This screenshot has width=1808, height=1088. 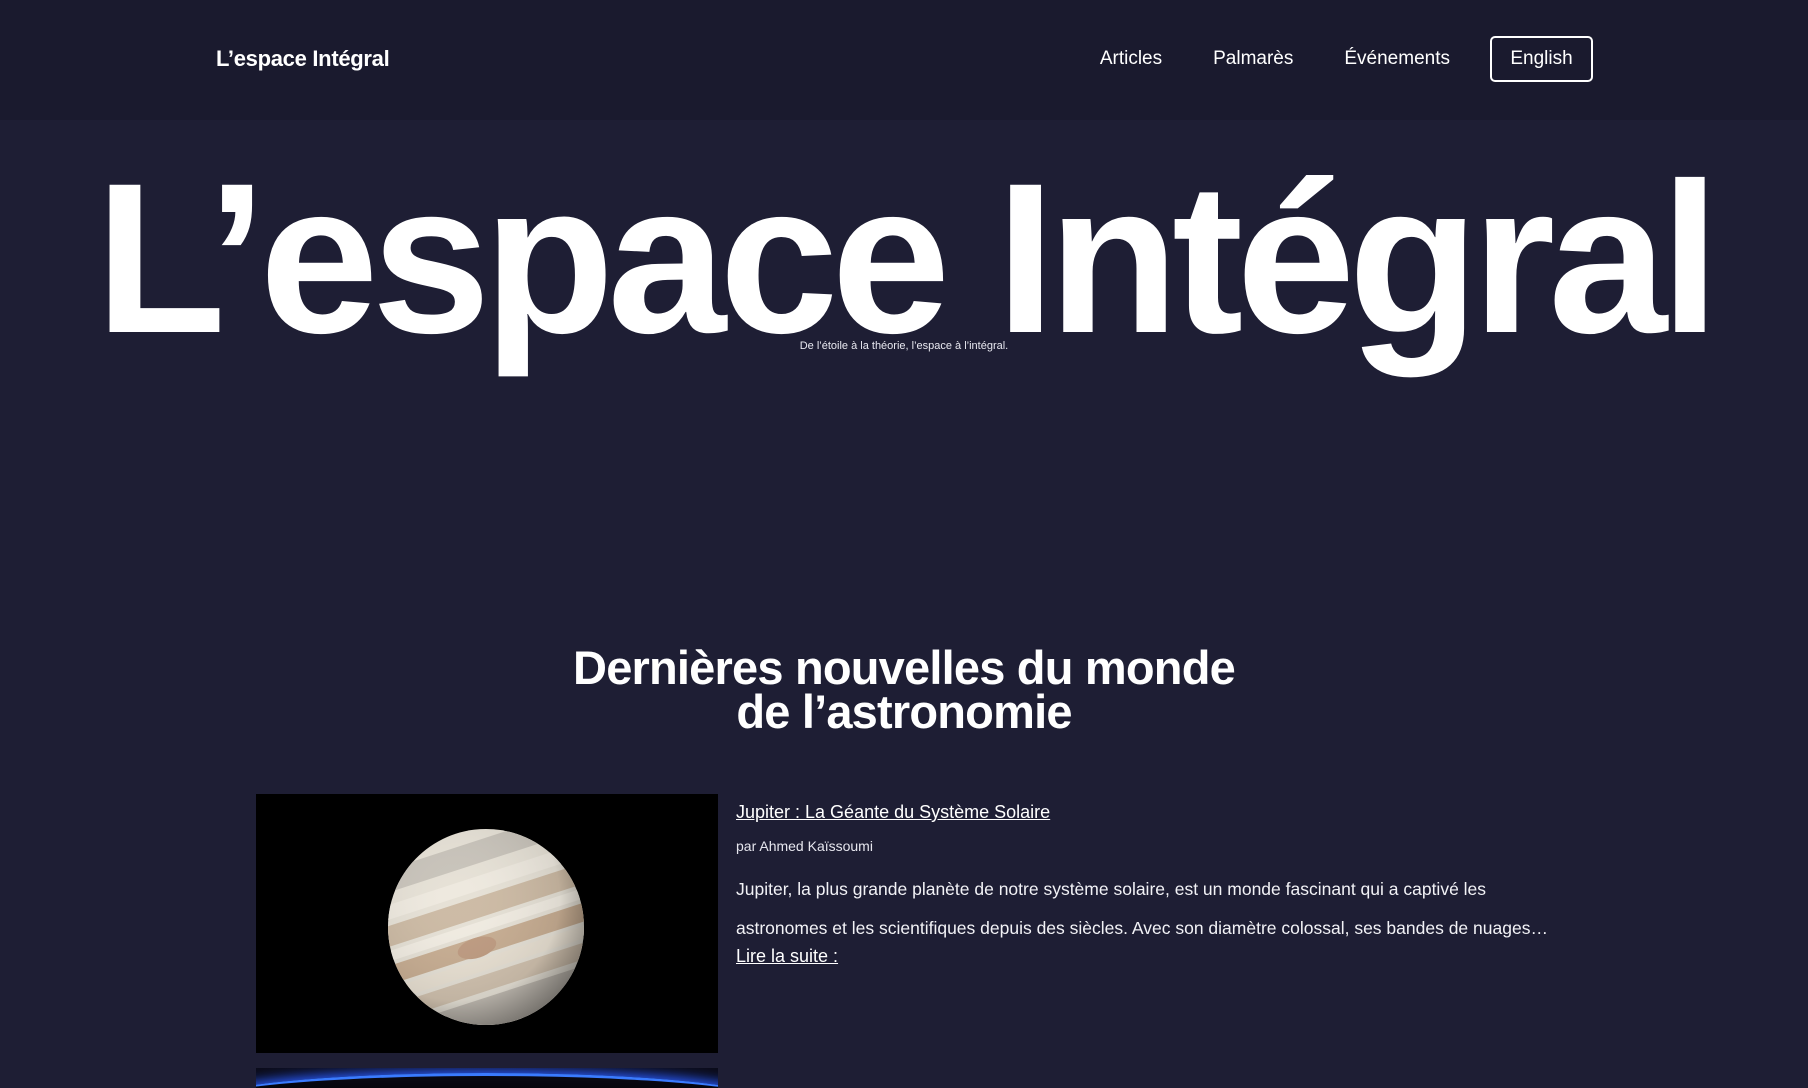 What do you see at coordinates (1156, 812) in the screenshot?
I see `article-title-link: Jupiter : La Géante du Système Solaire` at bounding box center [1156, 812].